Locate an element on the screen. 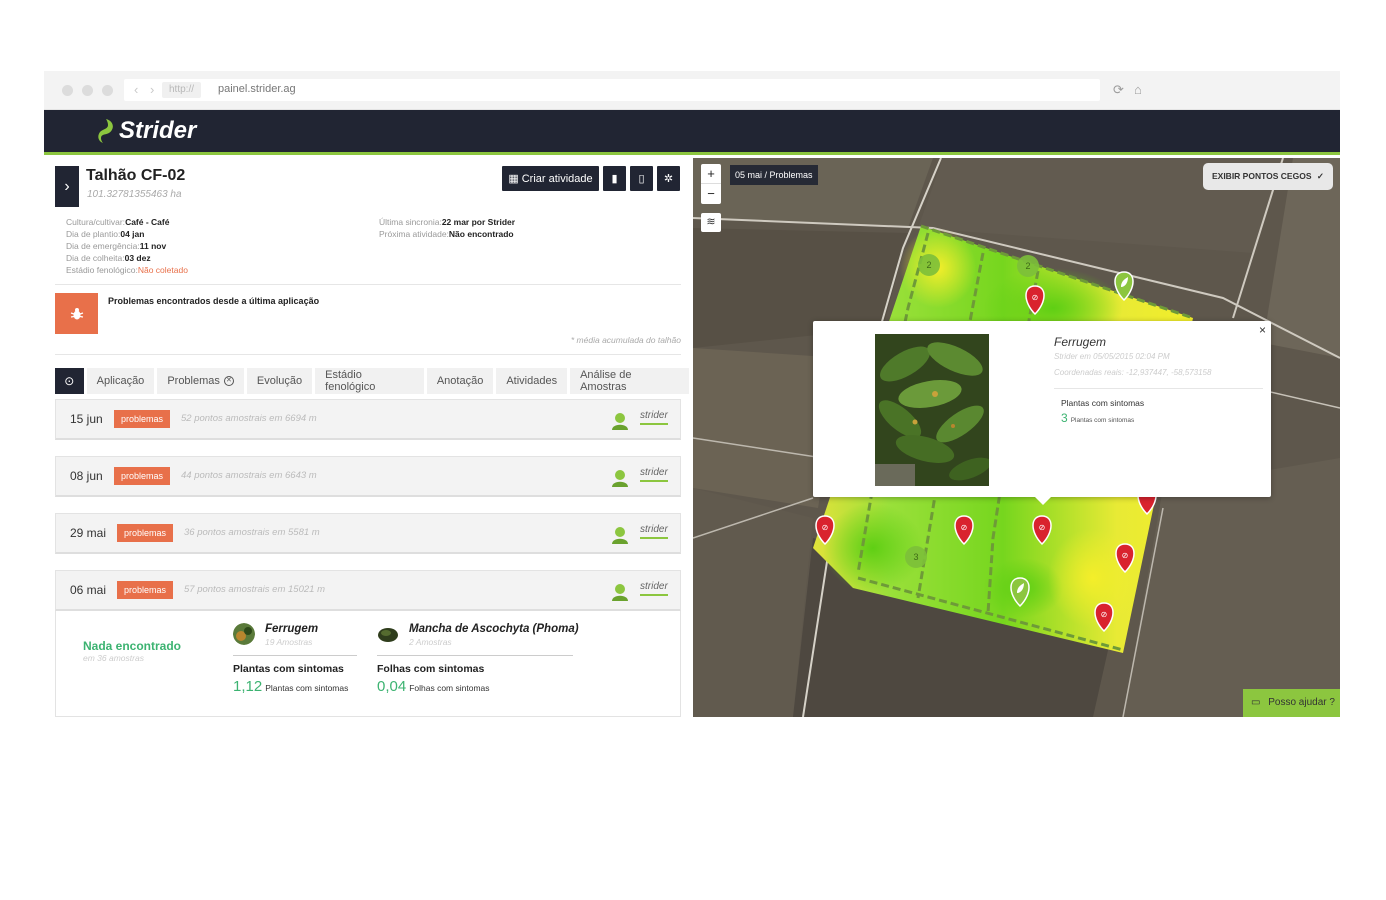 The height and width of the screenshot is (900, 1386). export-pdf-button: ▯ is located at coordinates (641, 178).